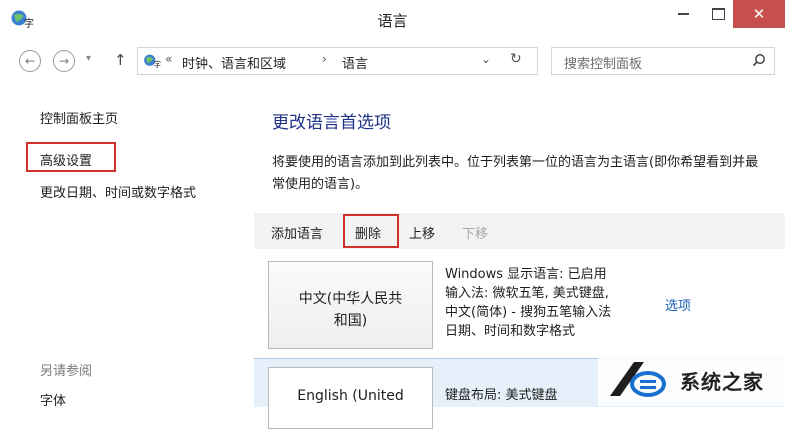 The height and width of the screenshot is (429, 785). I want to click on language-name-line2: 和国), so click(350, 321).